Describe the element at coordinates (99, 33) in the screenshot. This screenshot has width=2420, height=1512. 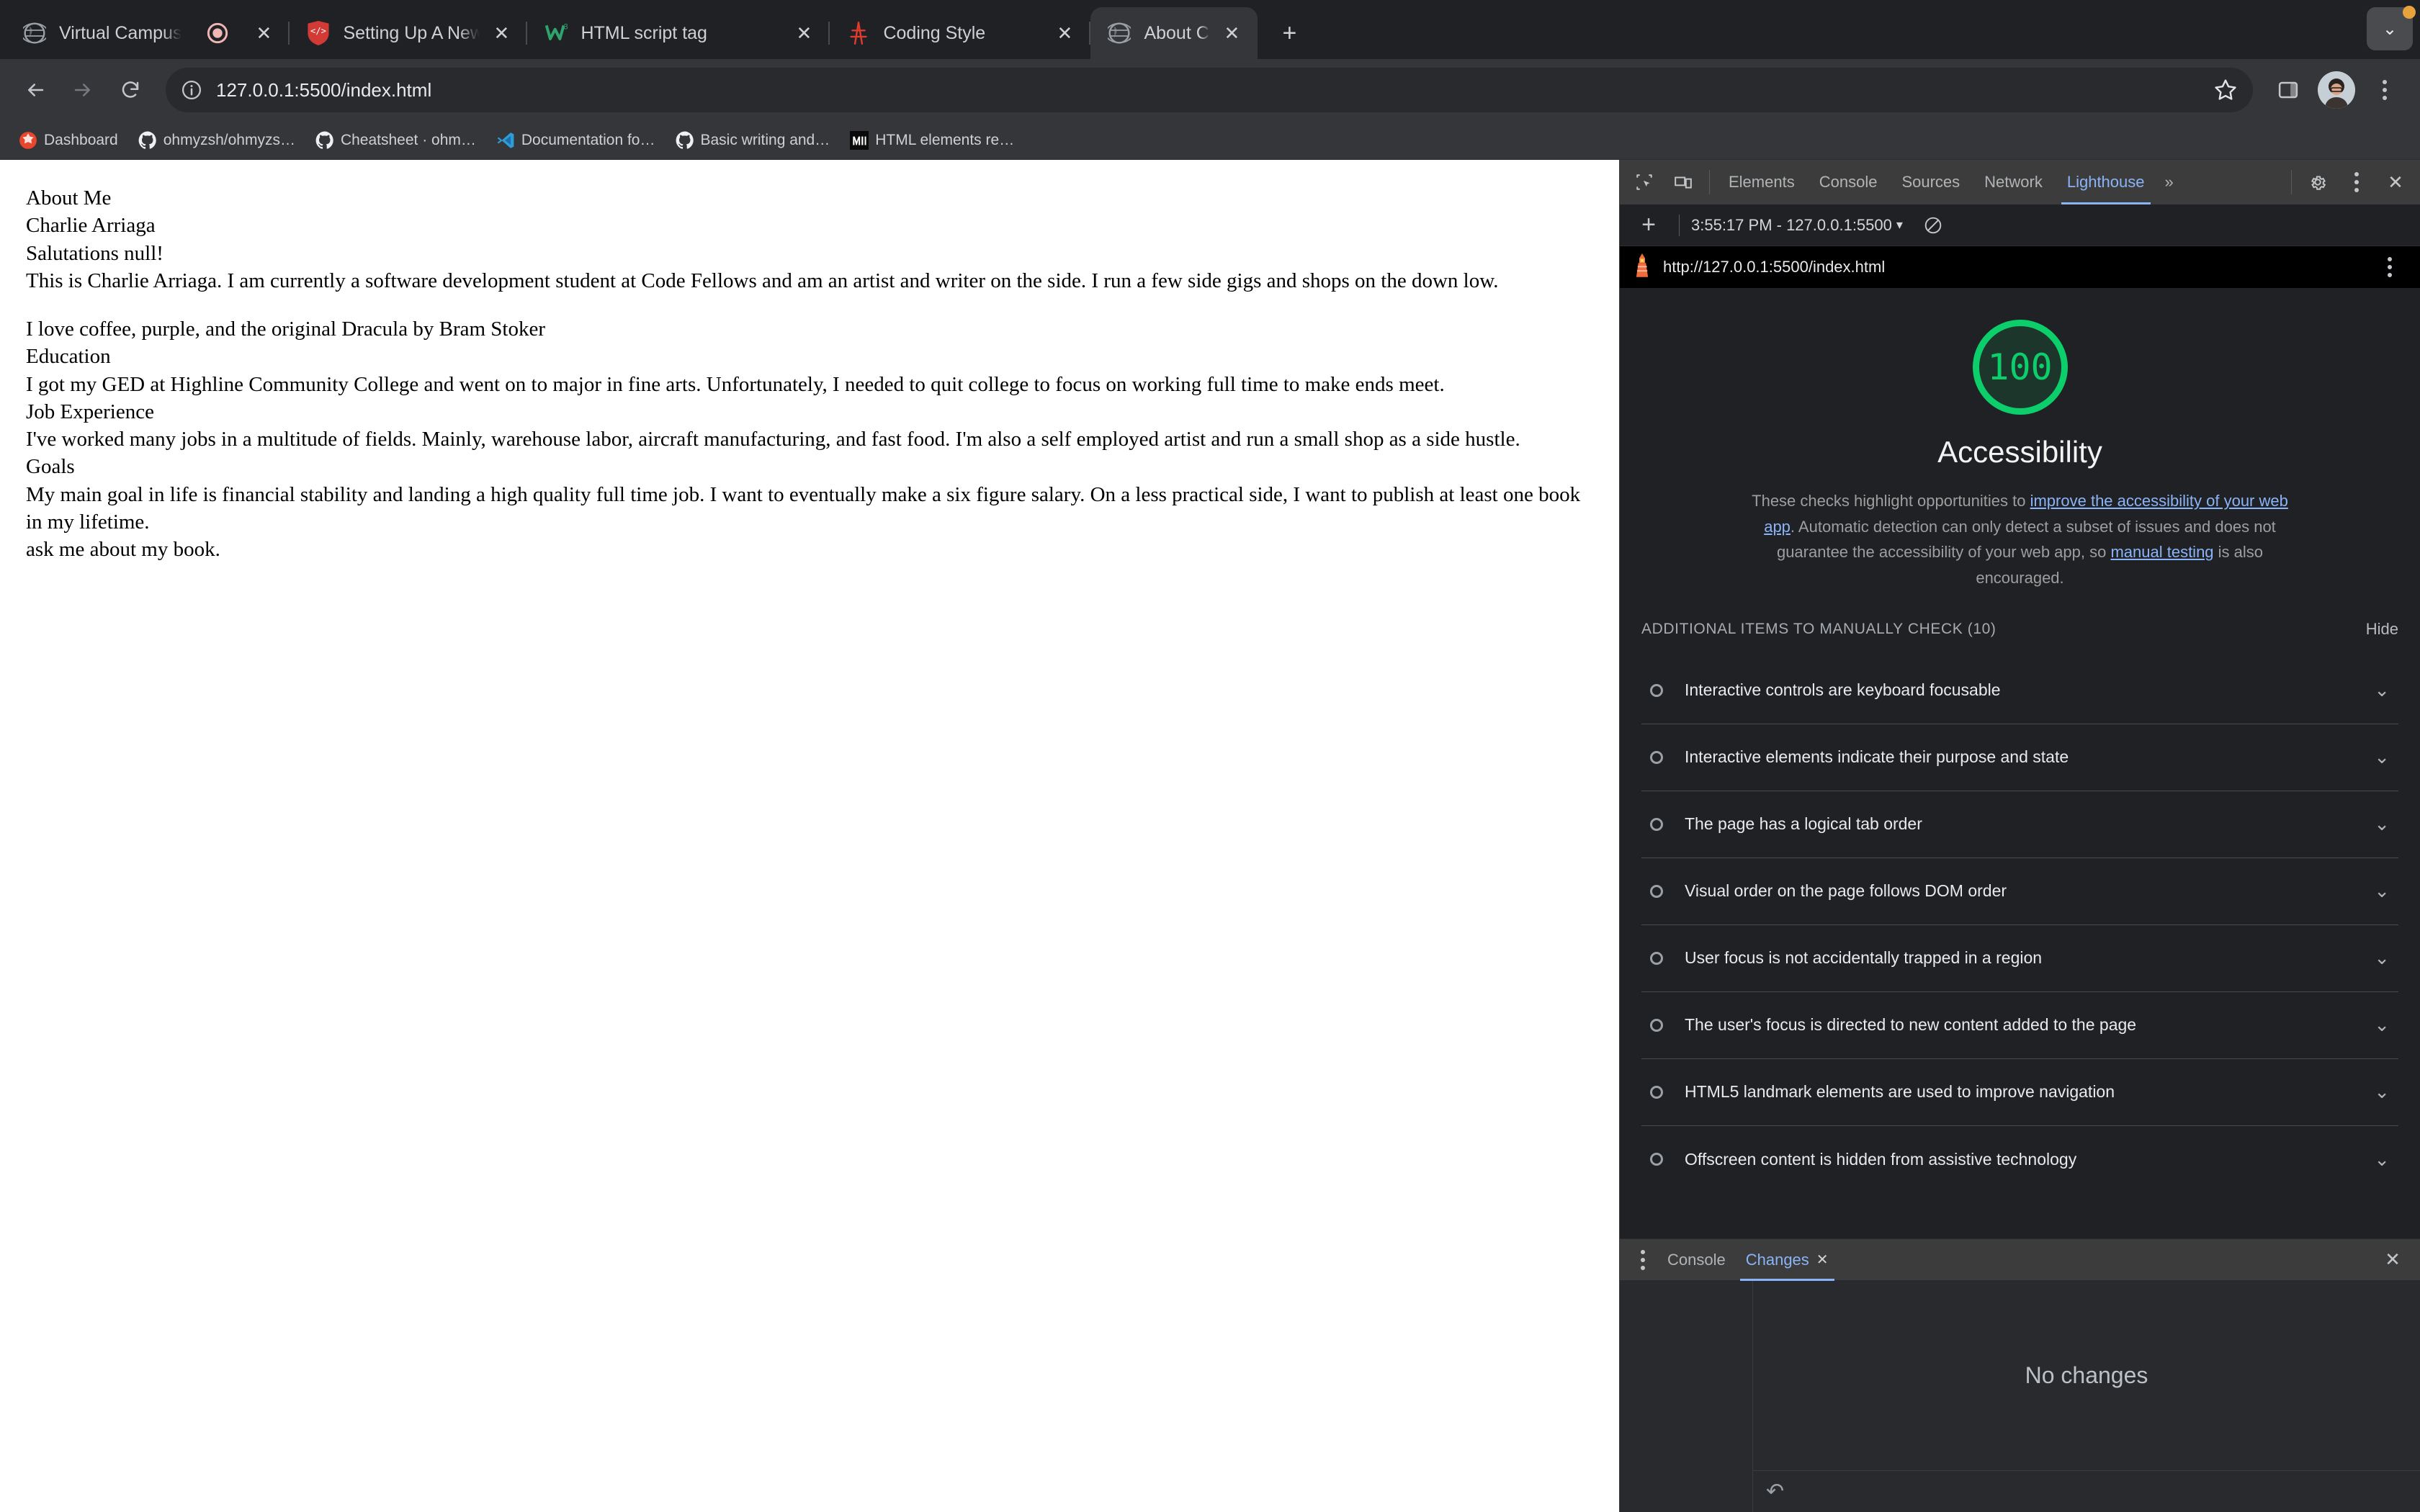
I see `browser-tab-virtual-campus: Virtual Campus` at that location.